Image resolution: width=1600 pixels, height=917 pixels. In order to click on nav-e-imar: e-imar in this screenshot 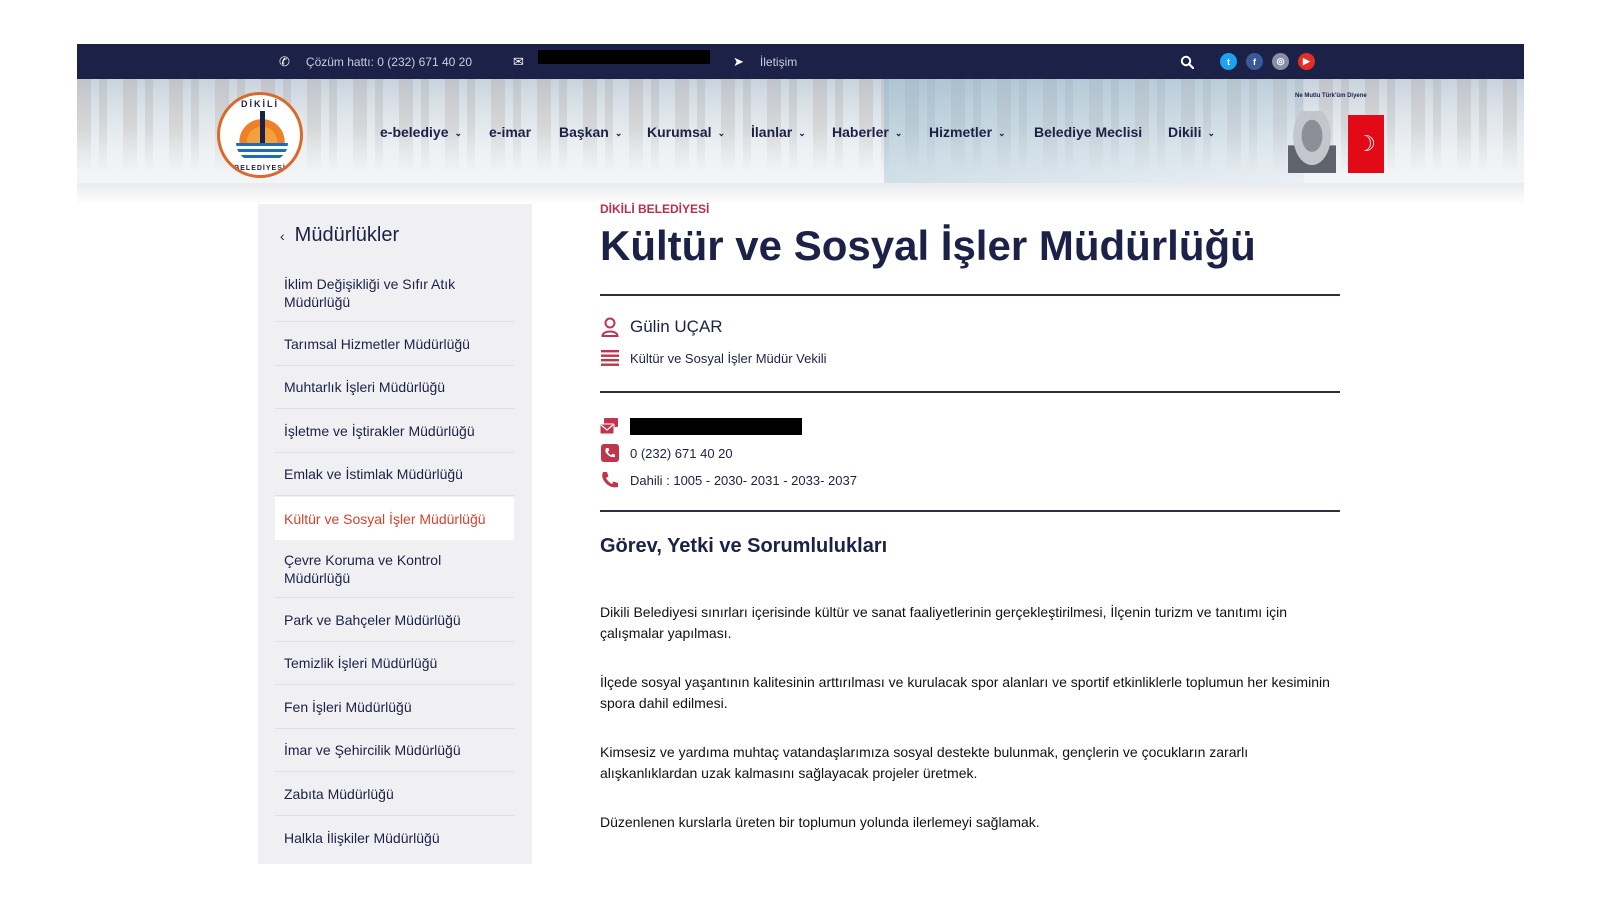, I will do `click(510, 132)`.